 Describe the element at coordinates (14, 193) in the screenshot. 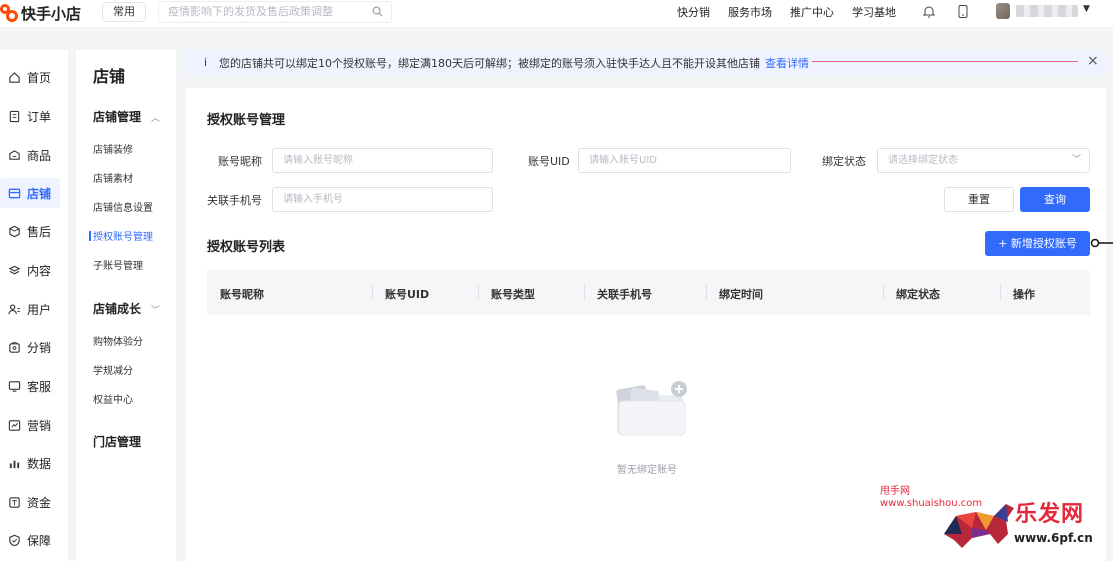

I see `shop-icon` at that location.